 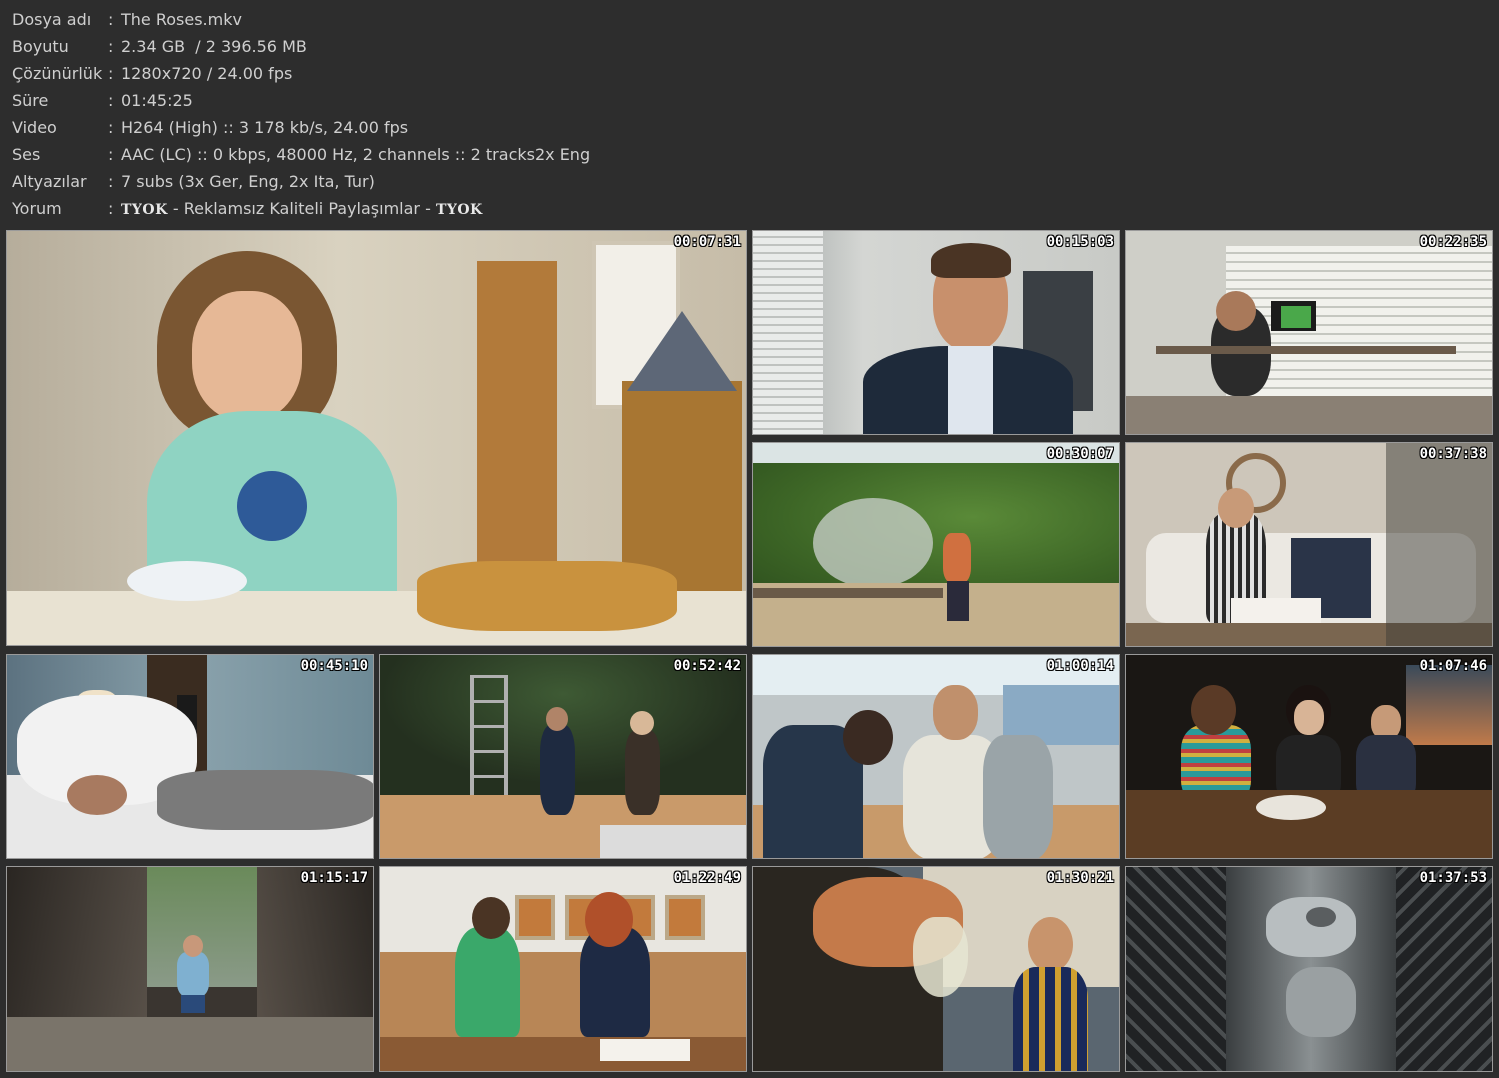 I want to click on info-row-size: Boyutu : 2.34 GB / 2 396.56 MB, so click(x=462, y=47).